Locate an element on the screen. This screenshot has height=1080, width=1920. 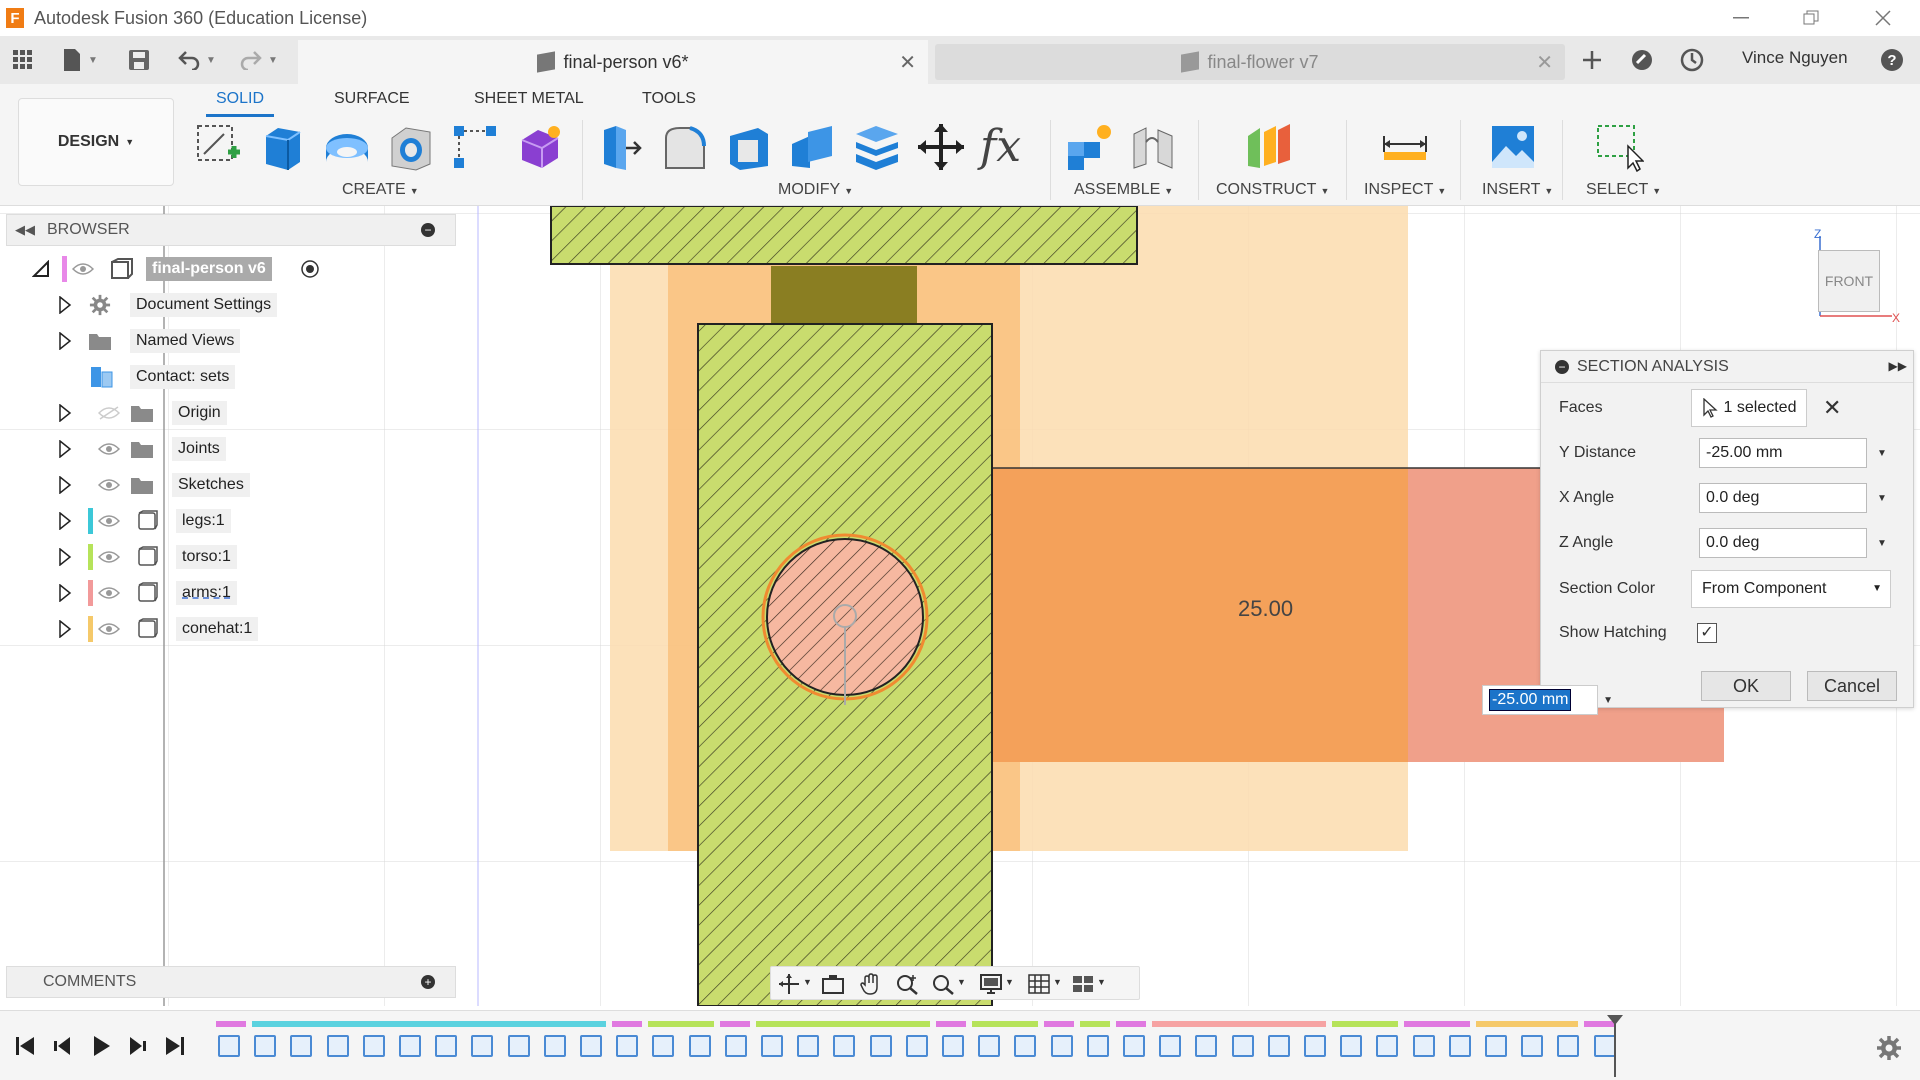
expanded-triangle-icon is located at coordinates (41, 269).